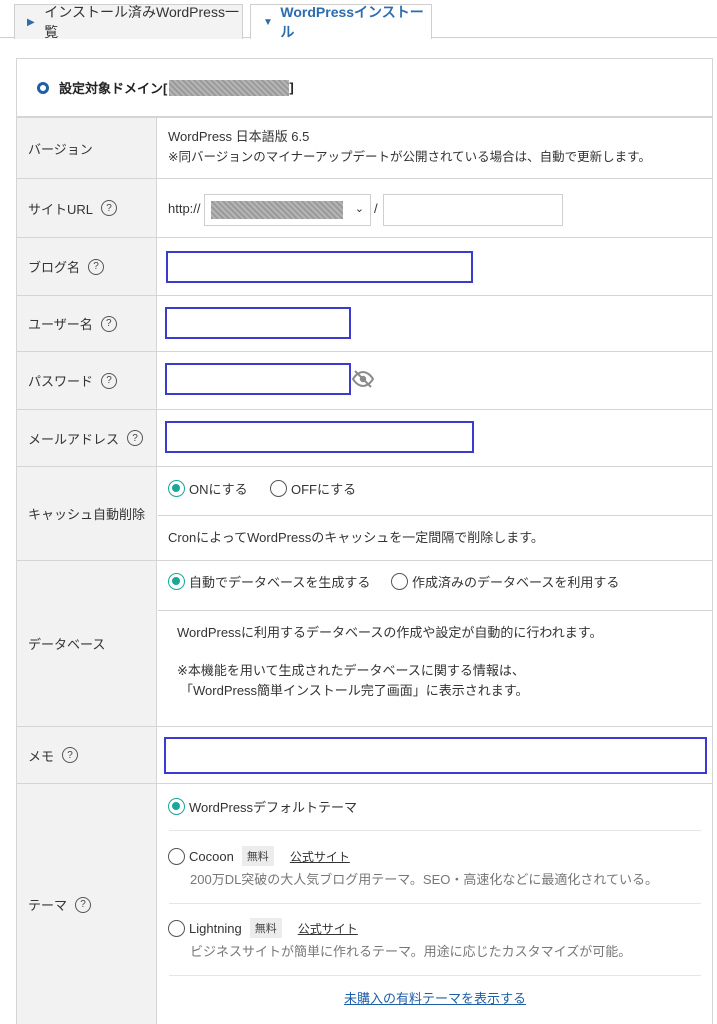 Image resolution: width=717 pixels, height=1024 pixels. I want to click on site-url-label: サイトURL?, so click(87, 208).